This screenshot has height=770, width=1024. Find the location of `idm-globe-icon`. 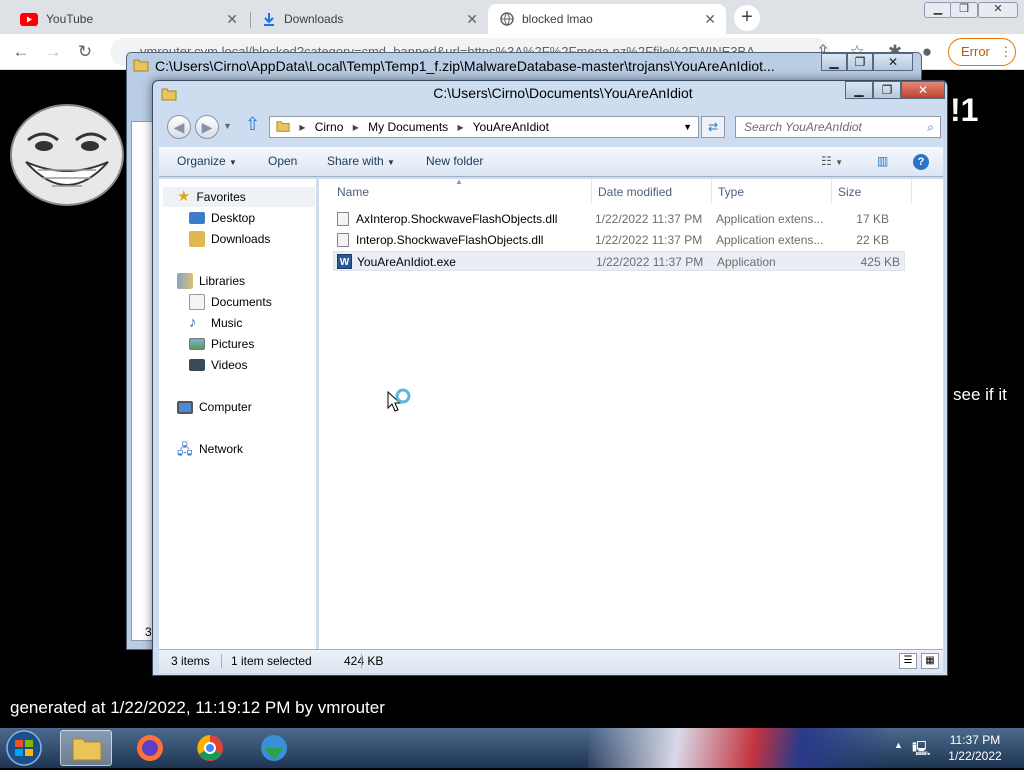

idm-globe-icon is located at coordinates (274, 748).